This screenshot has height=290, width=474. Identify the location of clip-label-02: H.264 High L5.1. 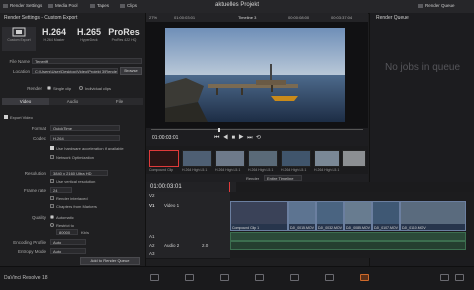
(195, 170).